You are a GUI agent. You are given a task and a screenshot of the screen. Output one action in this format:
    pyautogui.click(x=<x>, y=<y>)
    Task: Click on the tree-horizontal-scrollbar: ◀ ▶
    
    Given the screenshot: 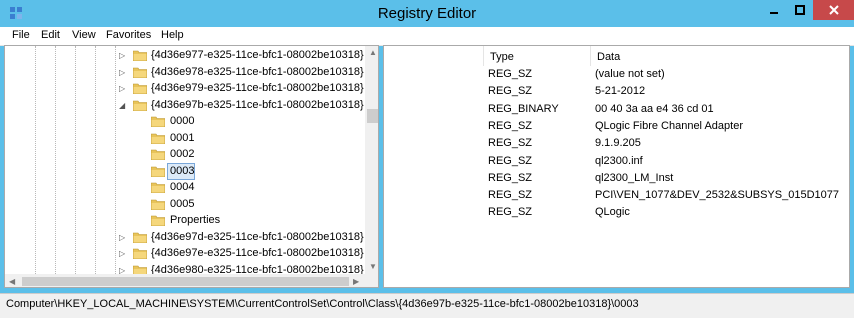 What is the action you would take?
    pyautogui.click(x=185, y=280)
    